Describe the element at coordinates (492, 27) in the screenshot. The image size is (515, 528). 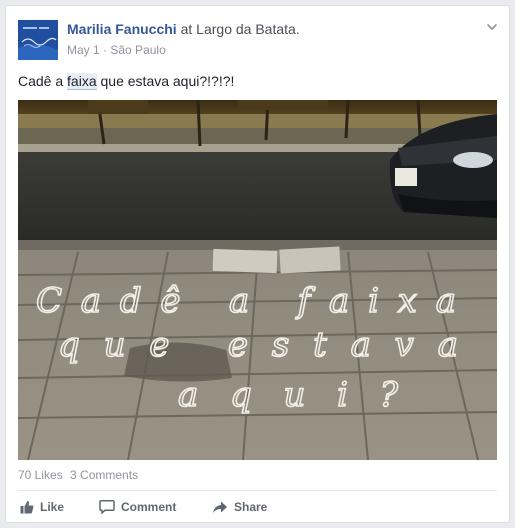
I see `chevron-down-icon` at that location.